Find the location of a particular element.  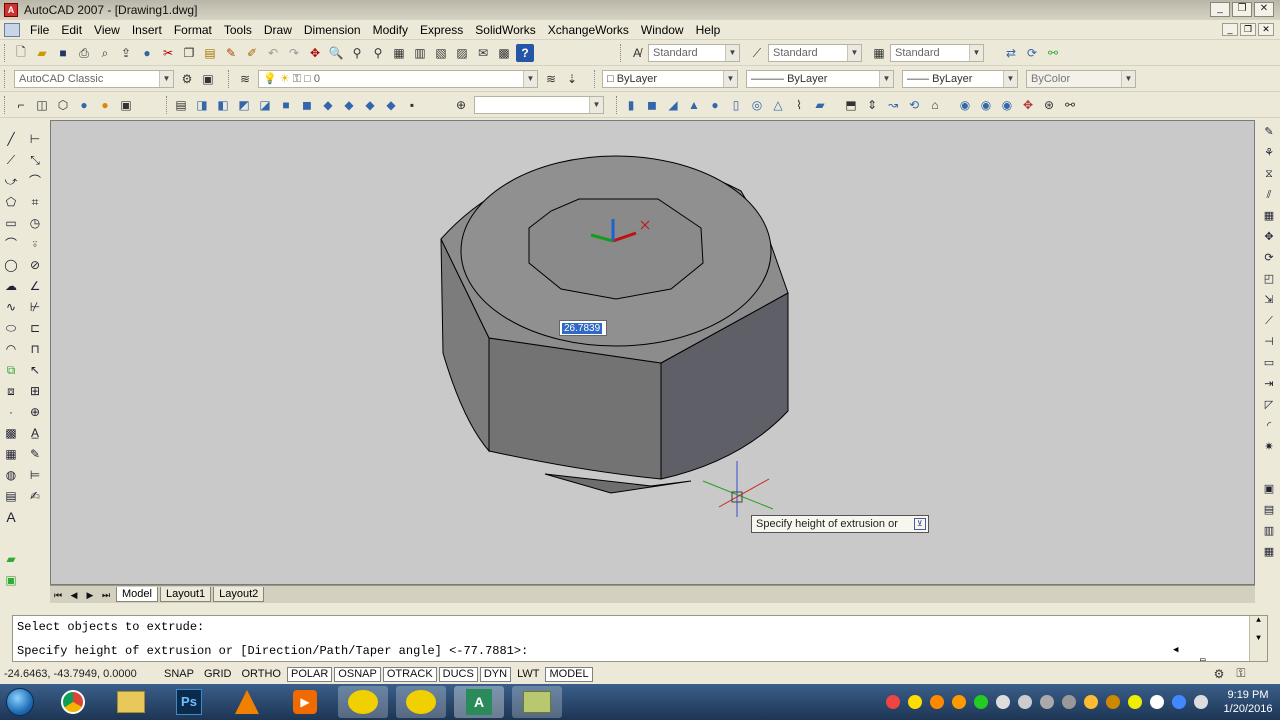

point-icon: · is located at coordinates (11, 412).